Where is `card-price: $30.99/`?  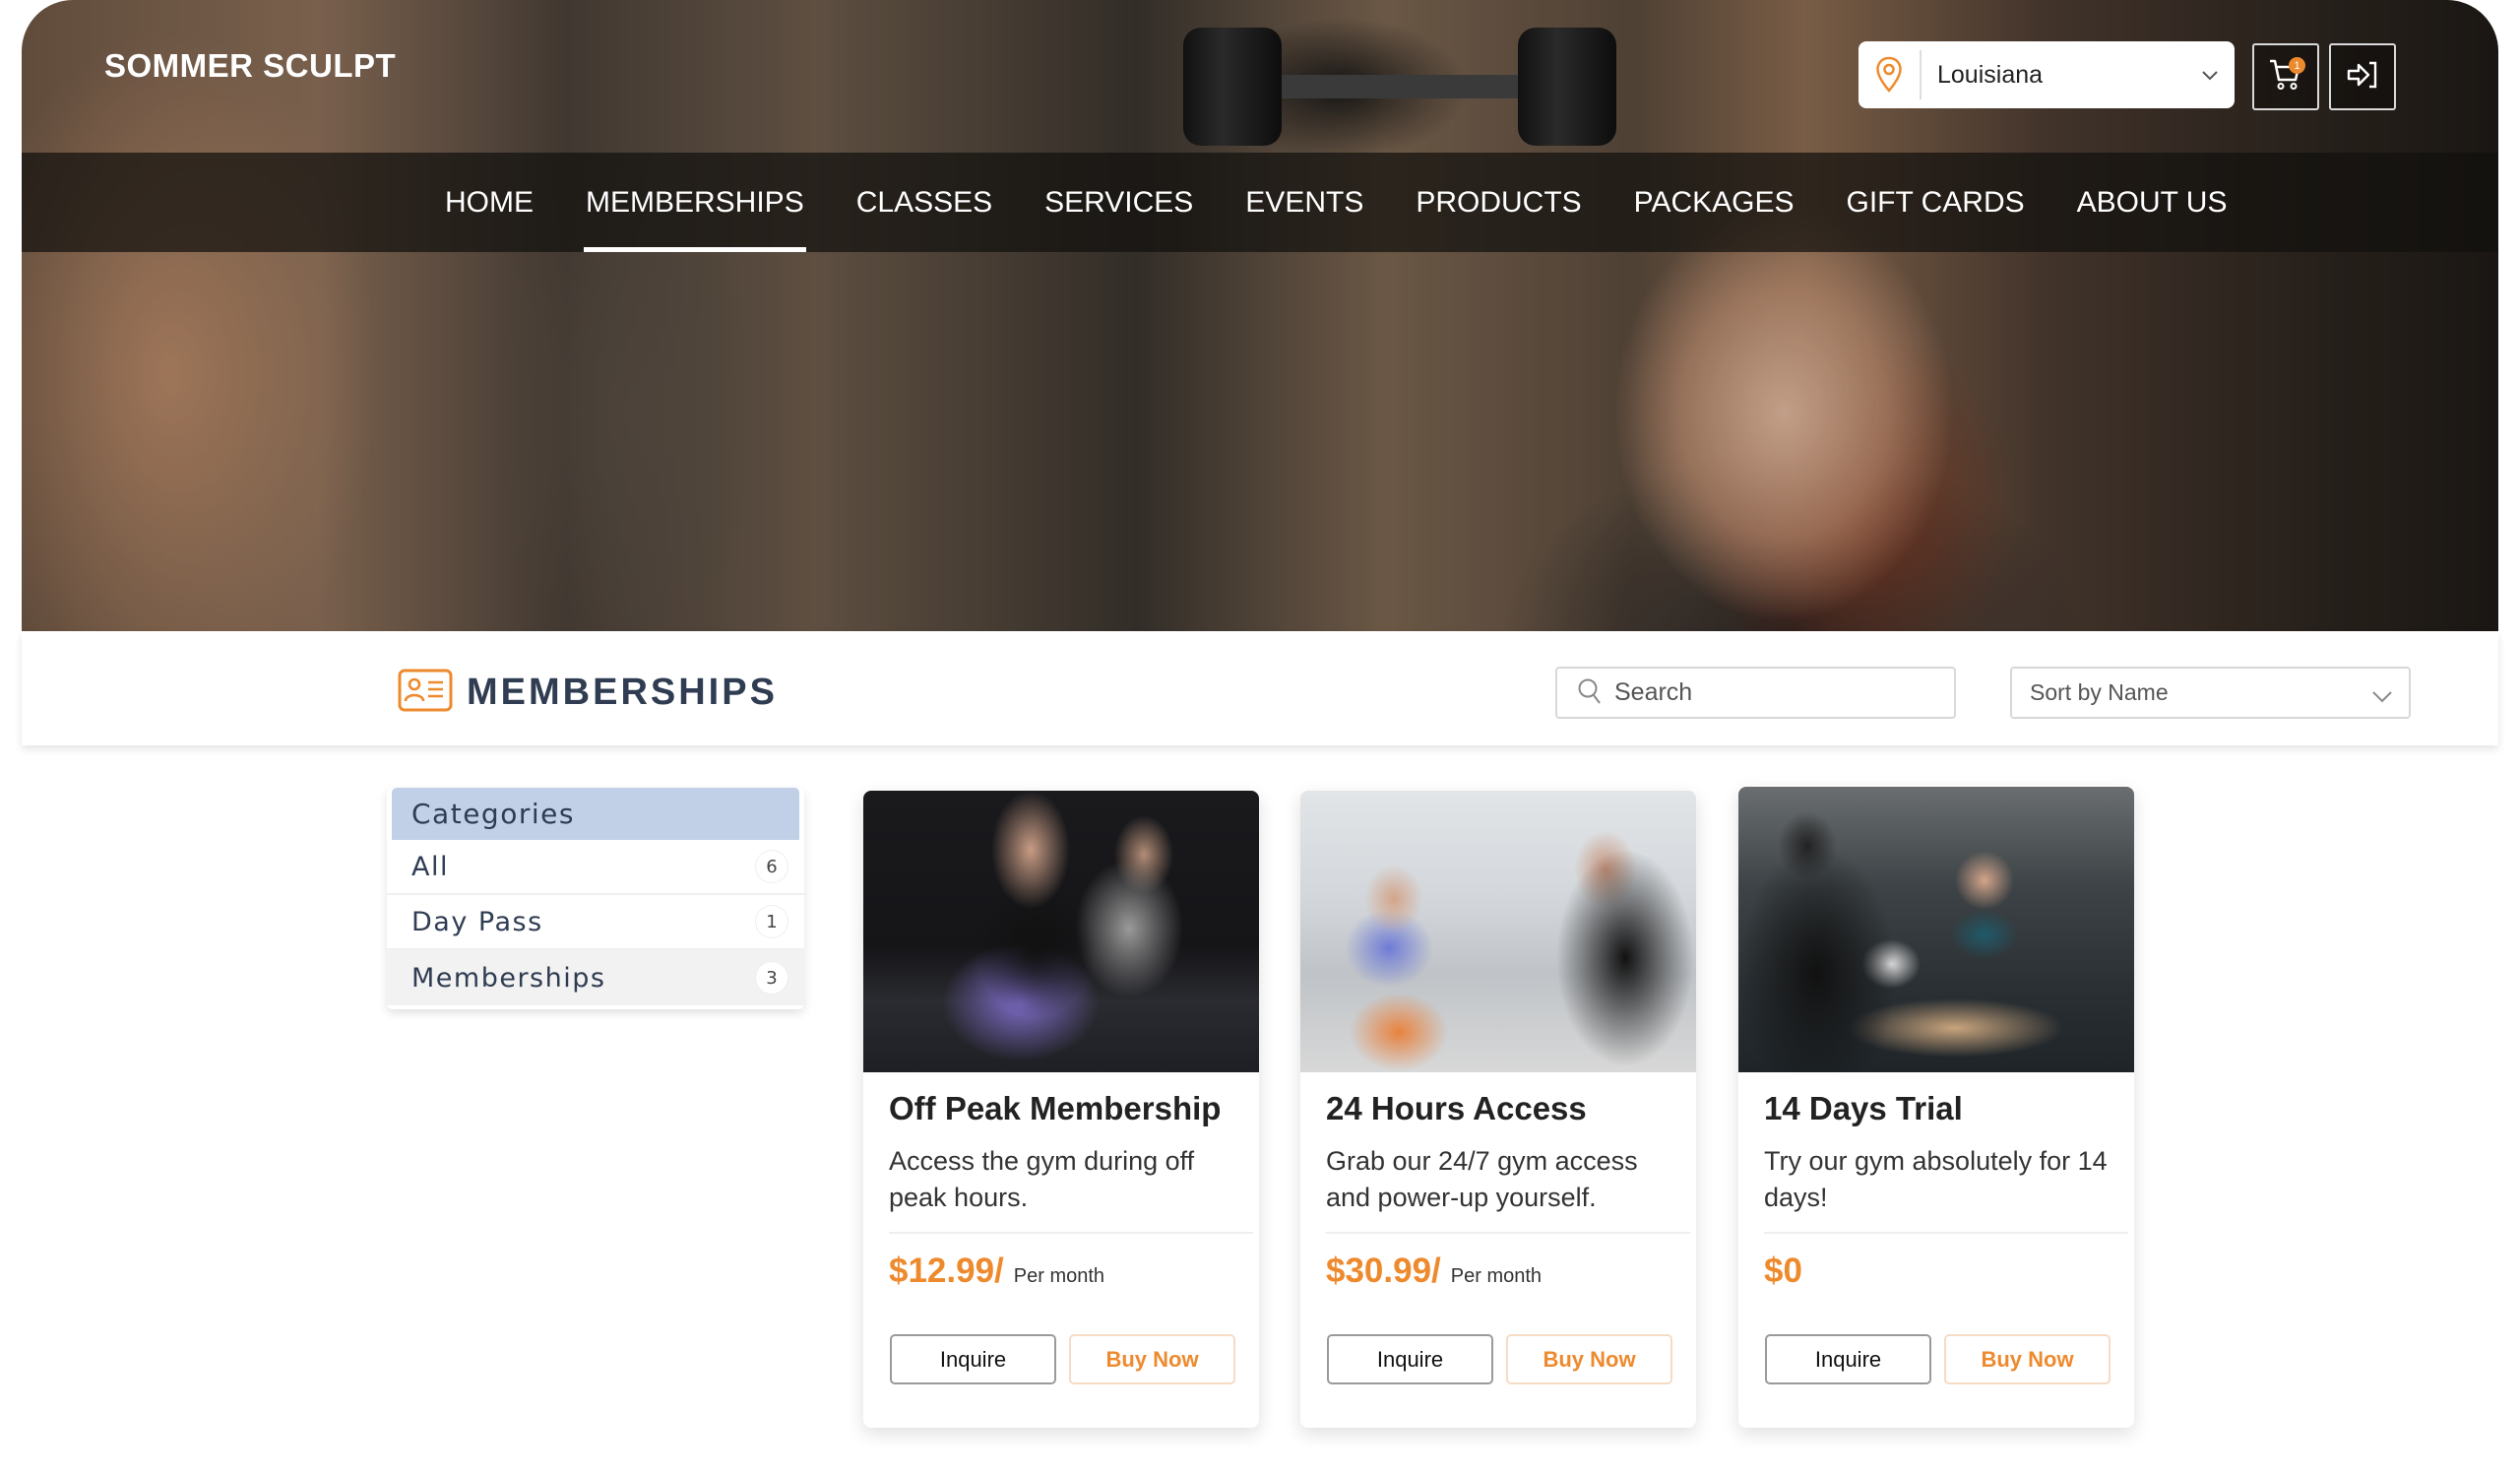 card-price: $30.99/ is located at coordinates (1383, 1271).